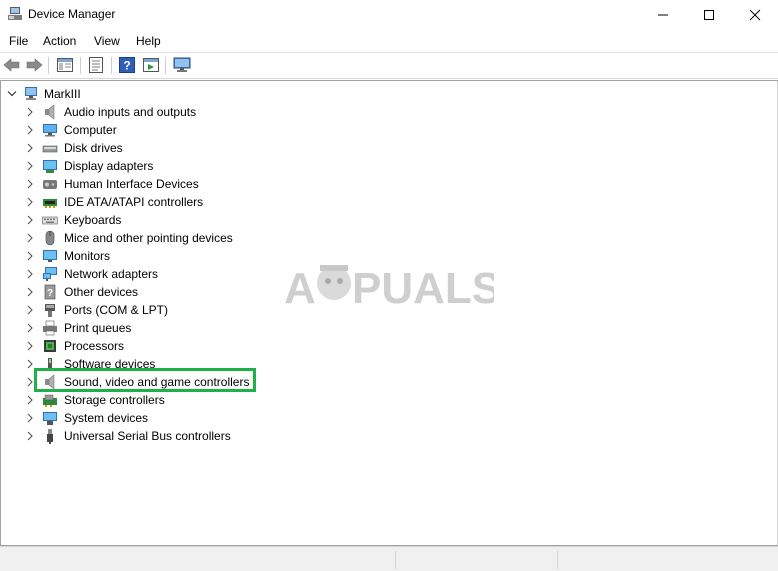  What do you see at coordinates (148, 238) in the screenshot?
I see `tree-item-label: Mice and other pointing devices` at bounding box center [148, 238].